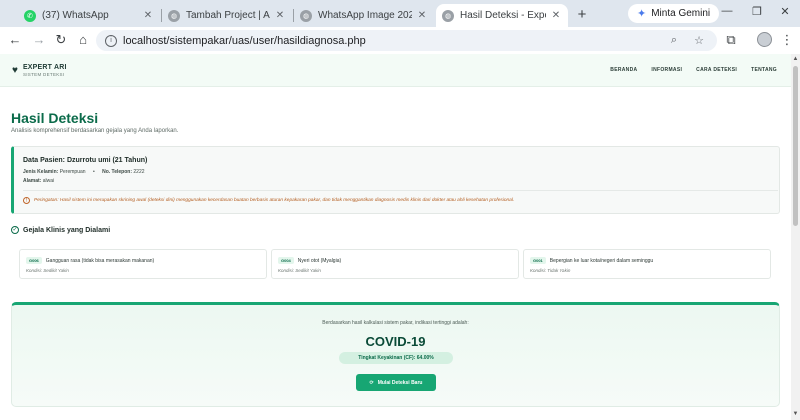  I want to click on symptom-condition: Kondisi: Tidak Yakin, so click(550, 270).